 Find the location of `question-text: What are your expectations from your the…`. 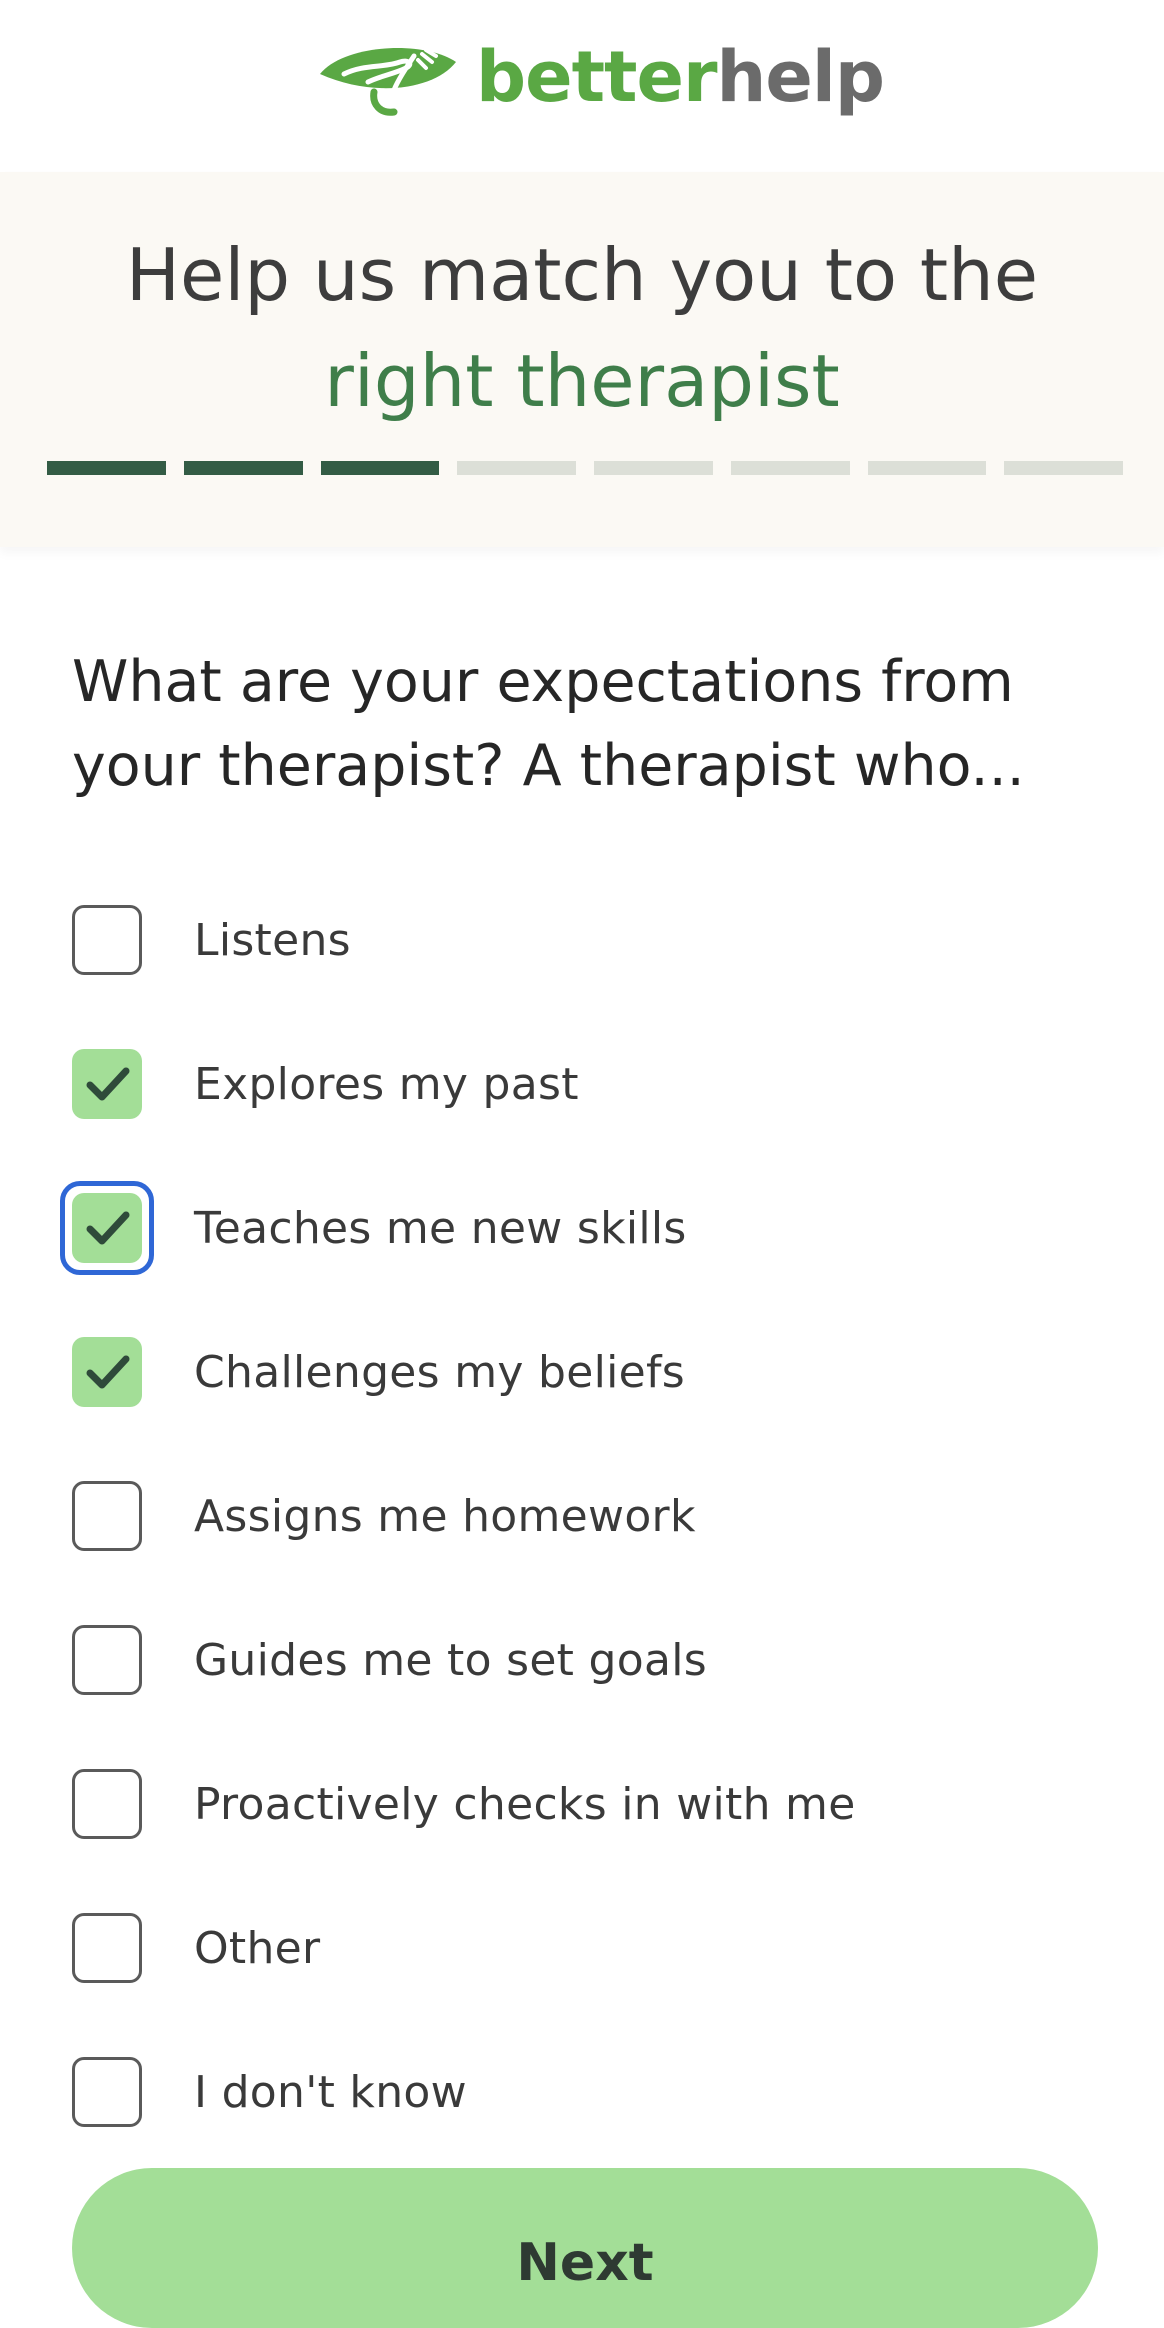

question-text: What are your expectations from your the… is located at coordinates (548, 724).